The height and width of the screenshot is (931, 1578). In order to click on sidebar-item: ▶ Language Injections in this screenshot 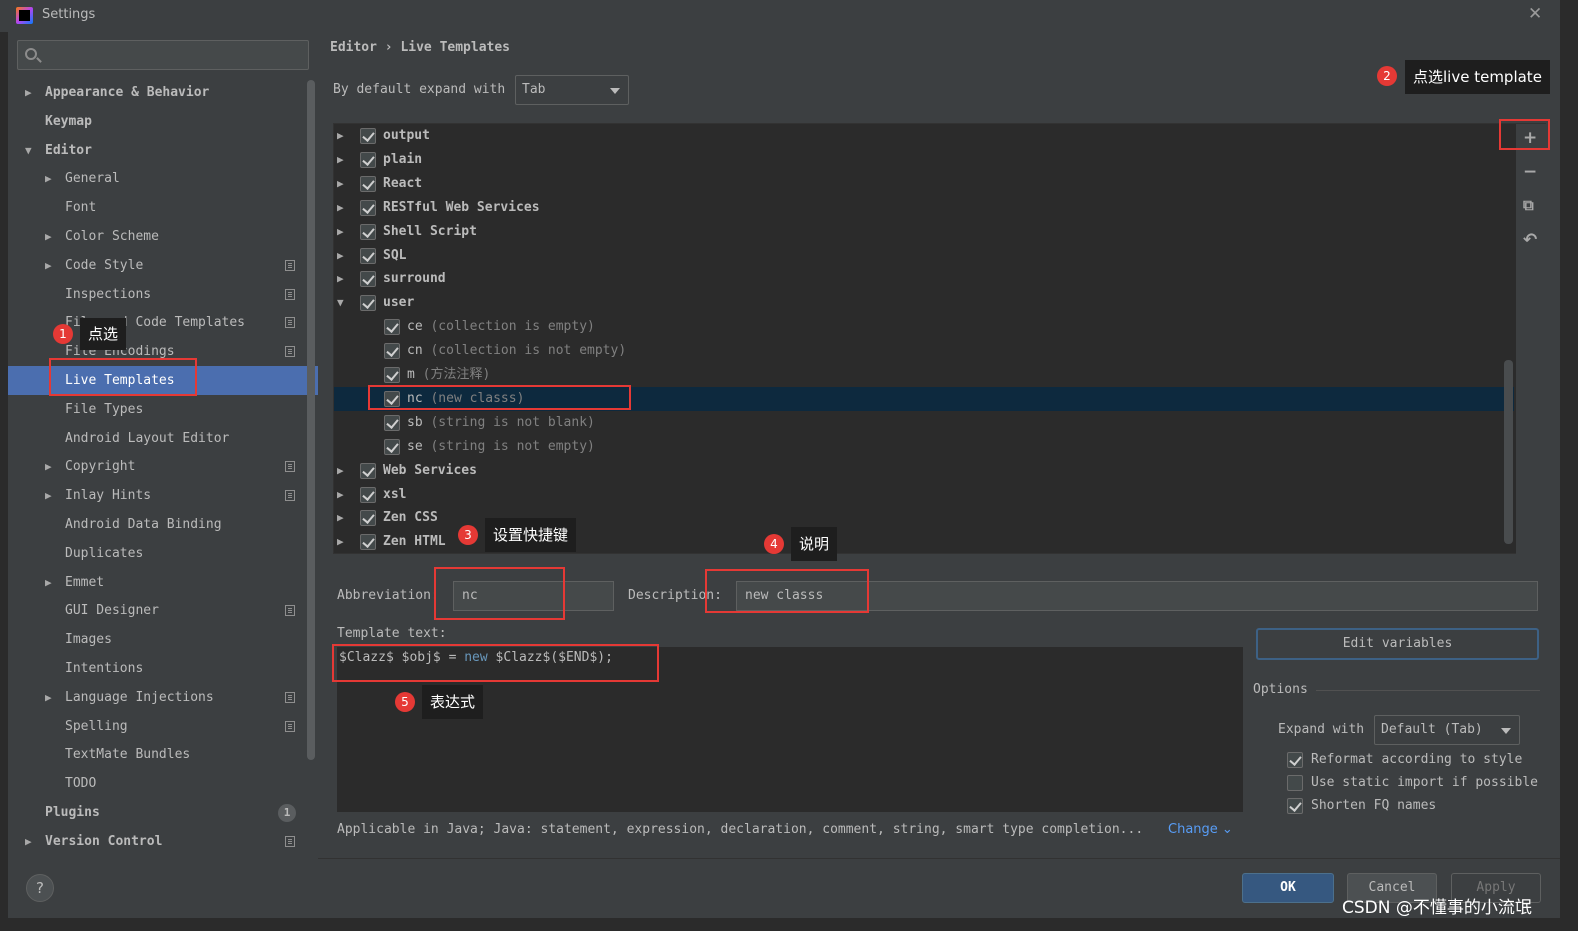, I will do `click(158, 697)`.